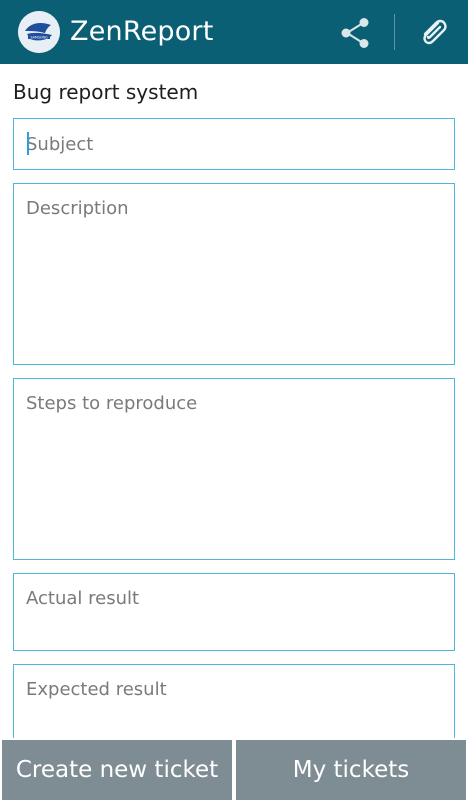 This screenshot has height=800, width=468. I want to click on section-title: Bug report system, so click(106, 92).